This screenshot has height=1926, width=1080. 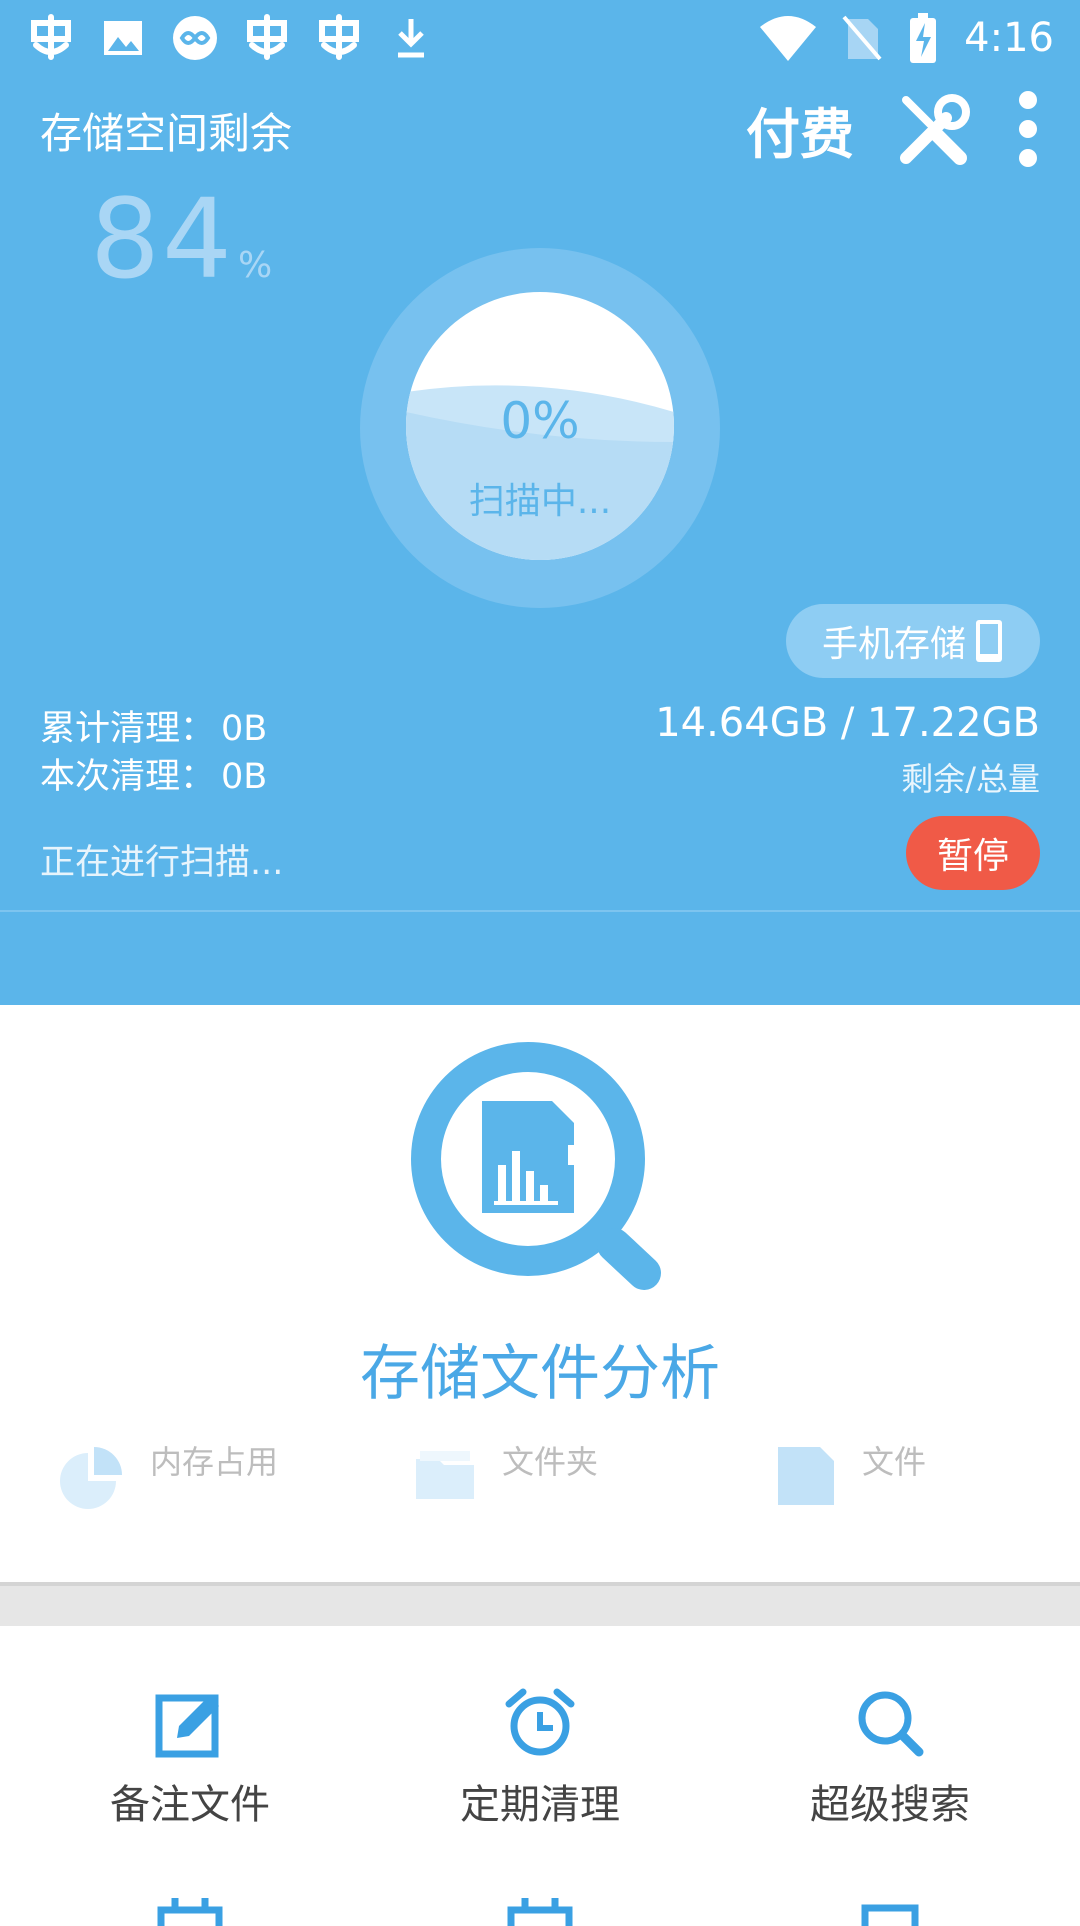 I want to click on storage-remaining-label: 存储空间剩余, so click(x=166, y=133).